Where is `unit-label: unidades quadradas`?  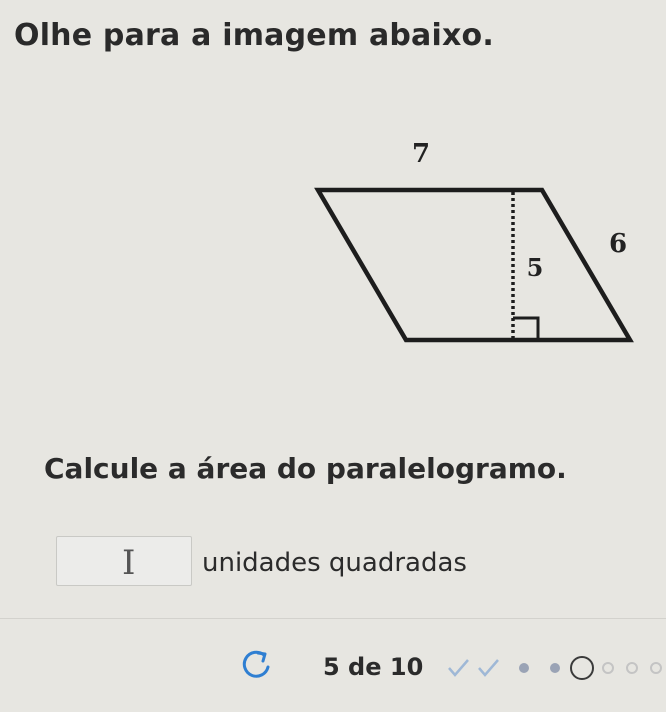
unit-label: unidades quadradas is located at coordinates (334, 563).